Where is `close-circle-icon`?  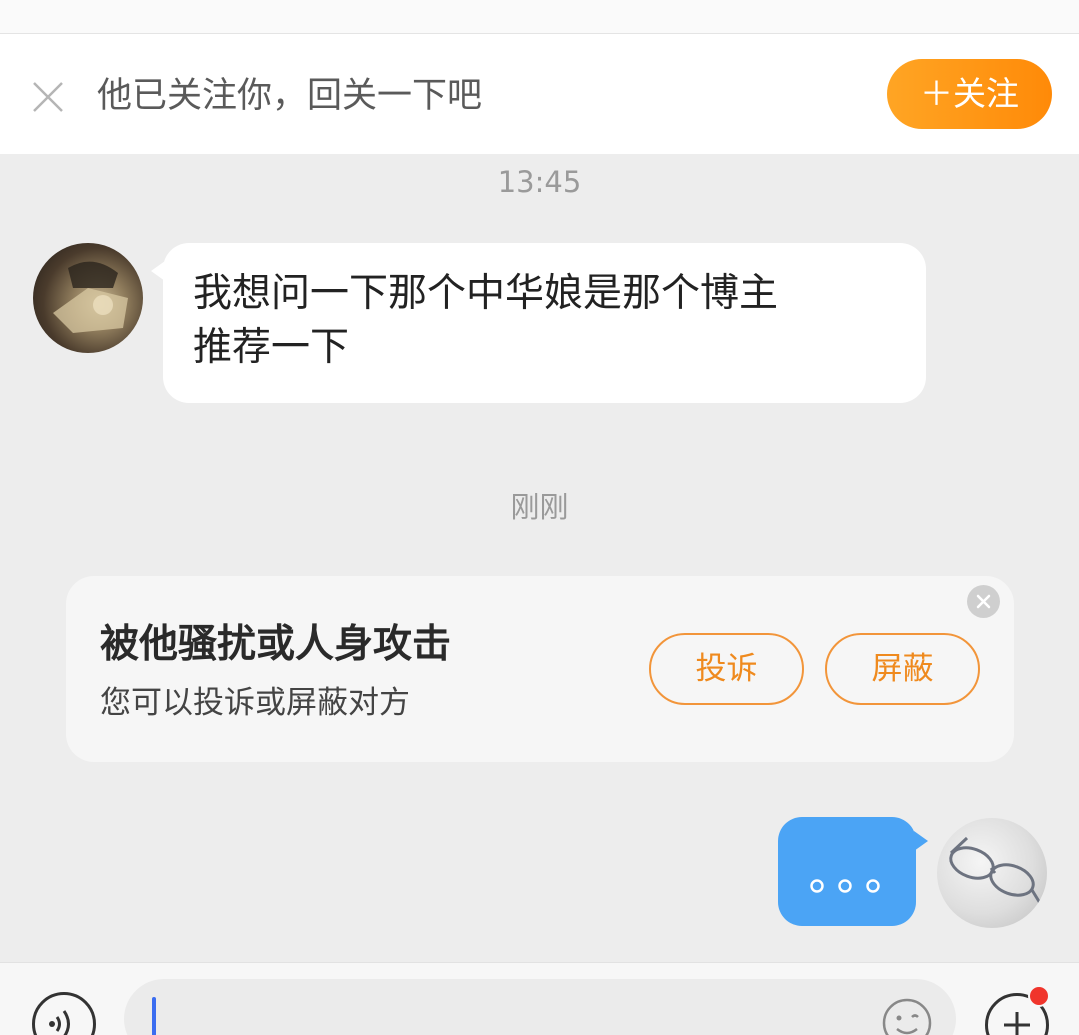 close-circle-icon is located at coordinates (983, 601).